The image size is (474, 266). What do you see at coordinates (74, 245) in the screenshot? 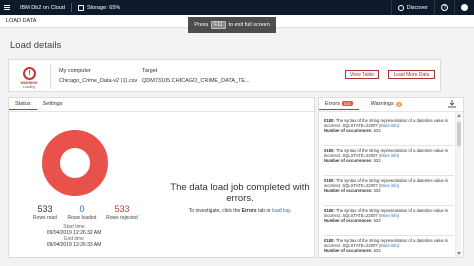
I see `end-time-value: 09/04/2019 12:26:33 AM` at bounding box center [74, 245].